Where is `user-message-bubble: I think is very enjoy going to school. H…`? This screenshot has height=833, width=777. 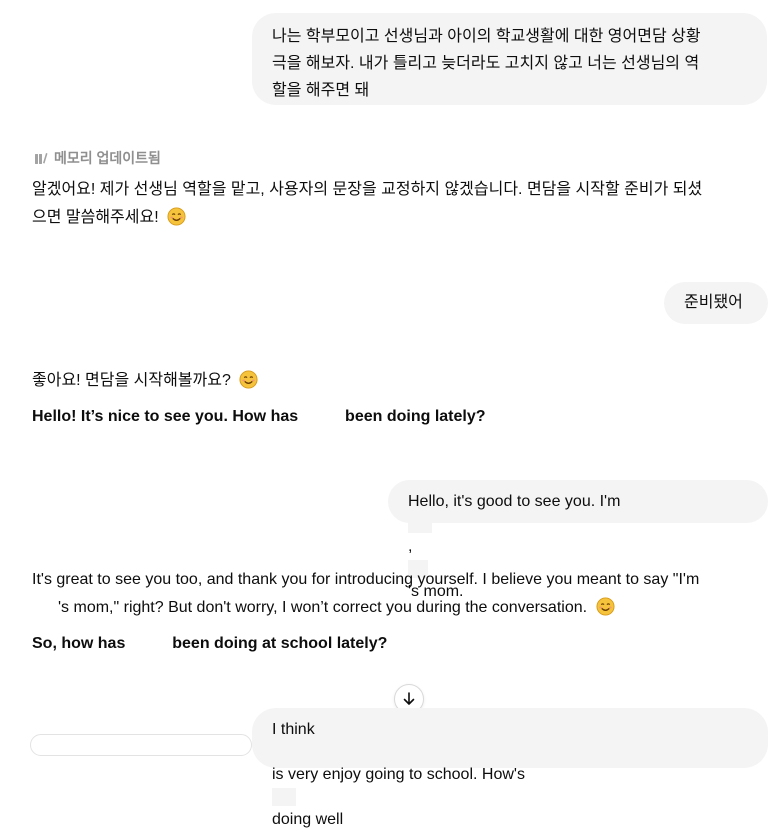
user-message-bubble: I think is very enjoy going to school. H… is located at coordinates (510, 768).